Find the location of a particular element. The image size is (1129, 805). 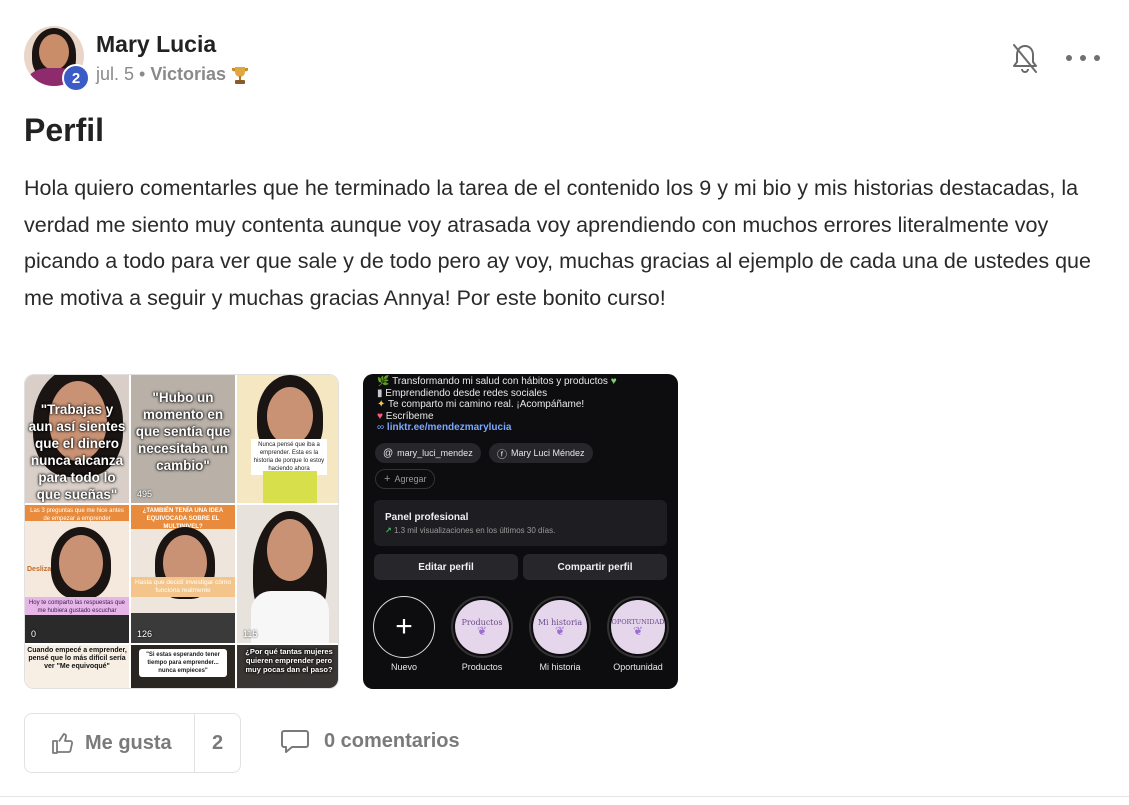

grid-caption-4-side: Desliza is located at coordinates (39, 569).